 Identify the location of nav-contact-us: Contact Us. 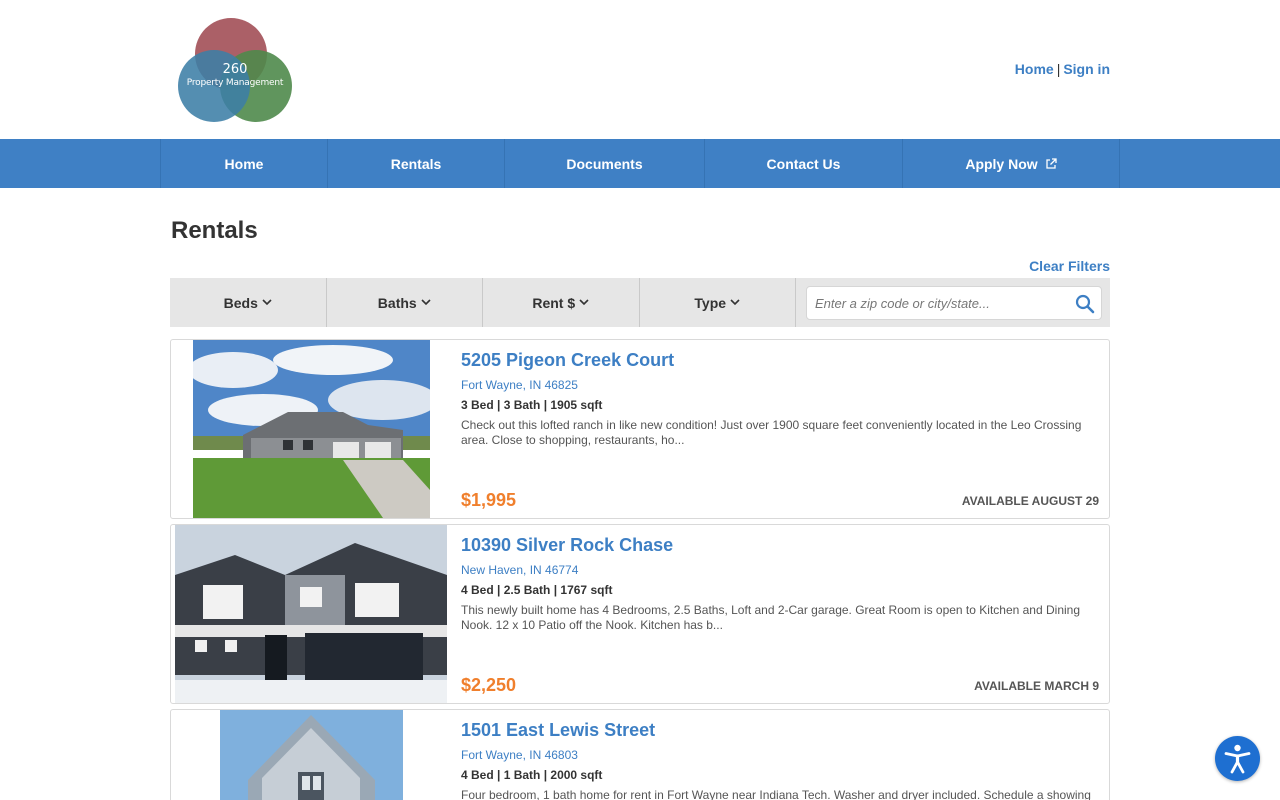
(803, 163).